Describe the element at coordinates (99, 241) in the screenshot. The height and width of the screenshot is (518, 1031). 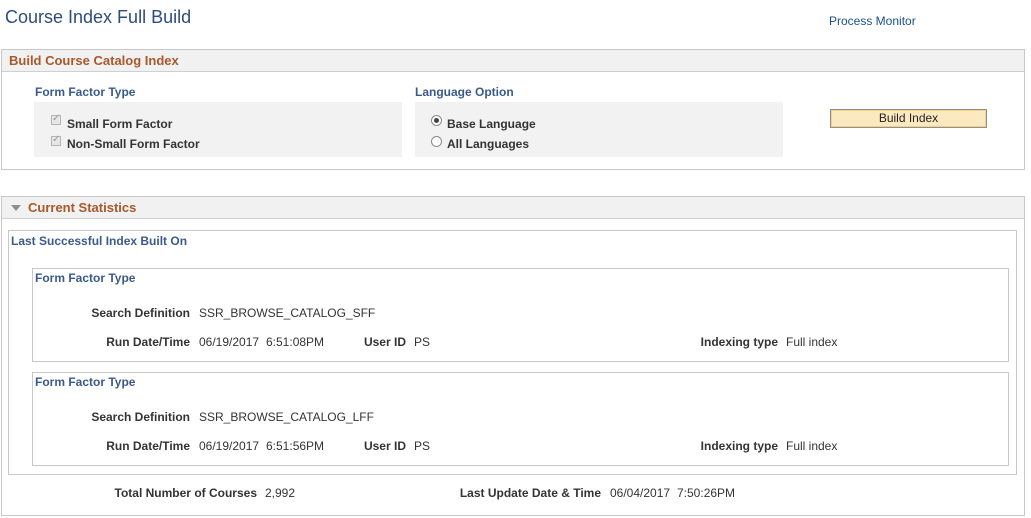
I see `last-built-label: Last Successful Index Built On` at that location.